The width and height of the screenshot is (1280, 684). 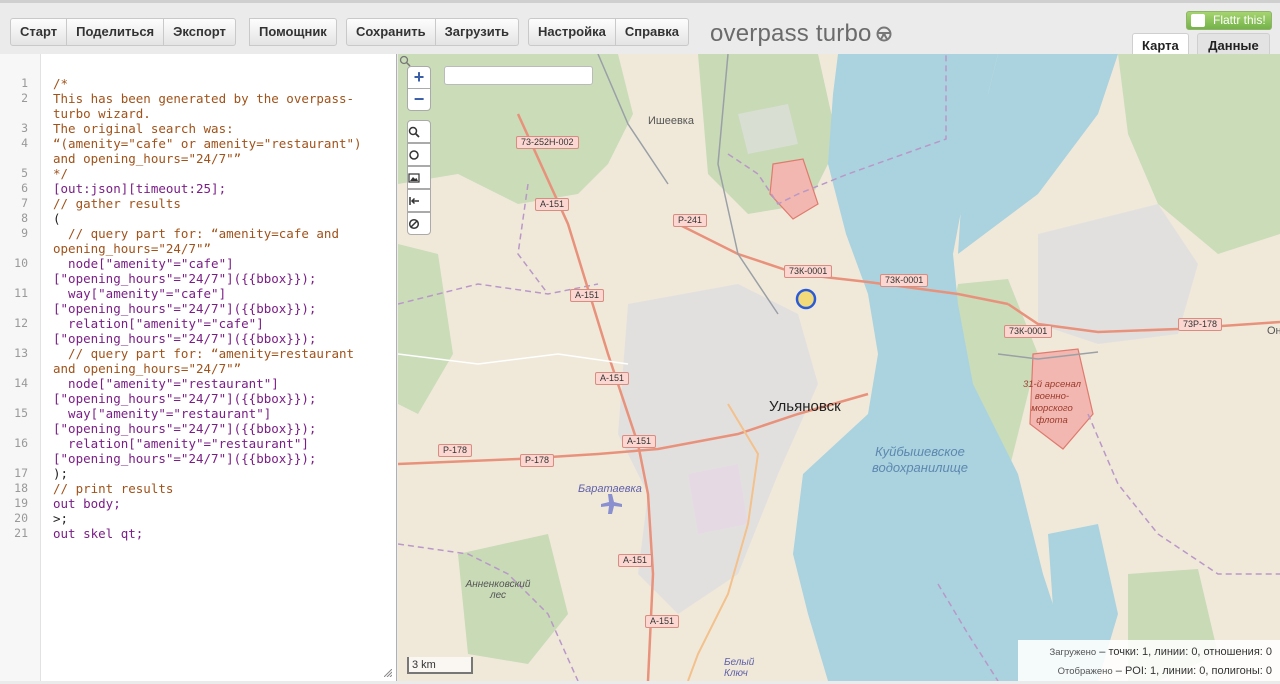 What do you see at coordinates (24, 128) in the screenshot?
I see `line-number: 3` at bounding box center [24, 128].